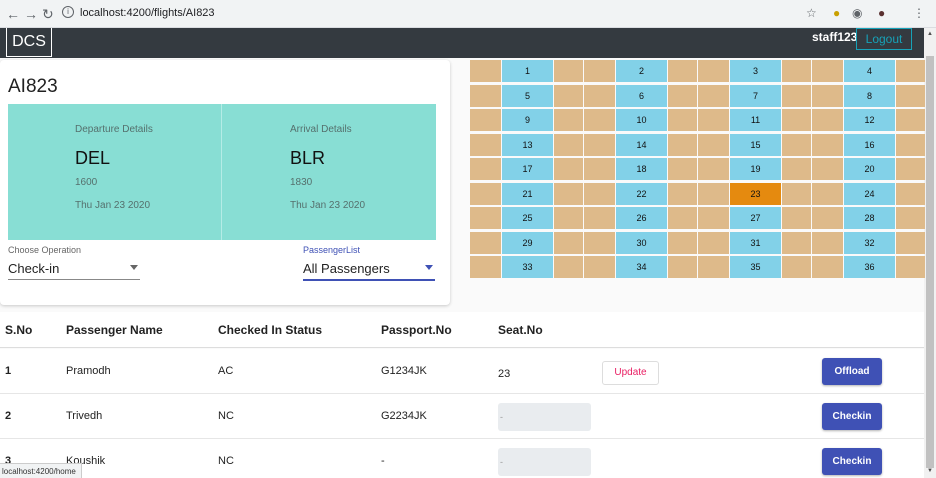 The width and height of the screenshot is (936, 478). What do you see at coordinates (527, 96) in the screenshot?
I see `seat-5: 5` at bounding box center [527, 96].